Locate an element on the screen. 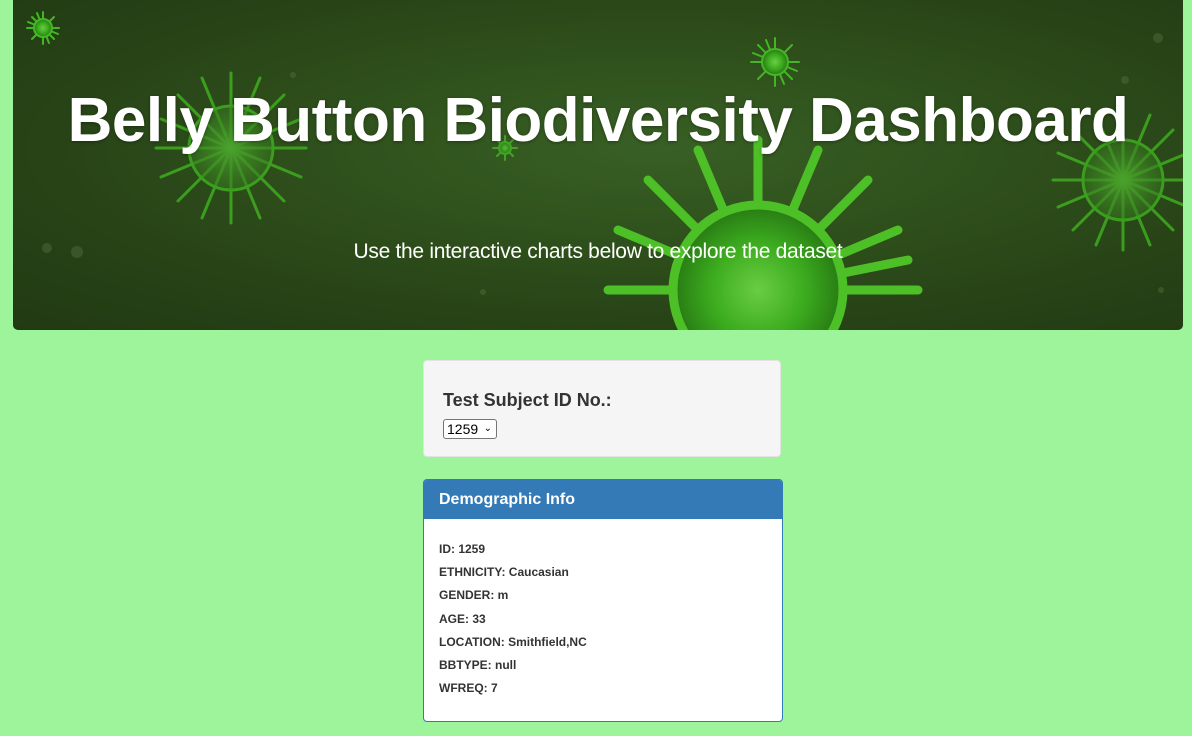 This screenshot has height=736, width=1192. demographic-ethnicity: ETHNICITY: Caucasian is located at coordinates (504, 572).